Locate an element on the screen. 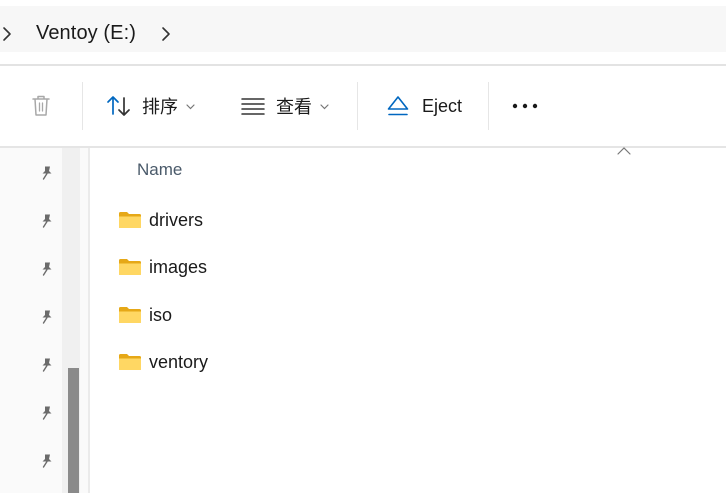 Image resolution: width=726 pixels, height=493 pixels. sort-label: 排序 is located at coordinates (160, 107).